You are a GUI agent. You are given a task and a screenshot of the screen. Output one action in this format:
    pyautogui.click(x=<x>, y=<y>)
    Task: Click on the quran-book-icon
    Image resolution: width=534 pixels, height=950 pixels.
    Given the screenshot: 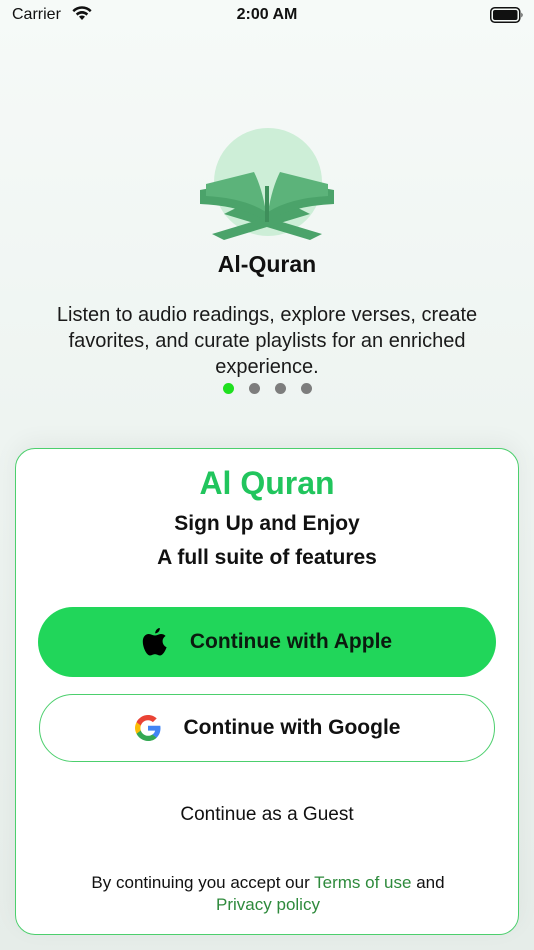 What is the action you would take?
    pyautogui.click(x=267, y=186)
    